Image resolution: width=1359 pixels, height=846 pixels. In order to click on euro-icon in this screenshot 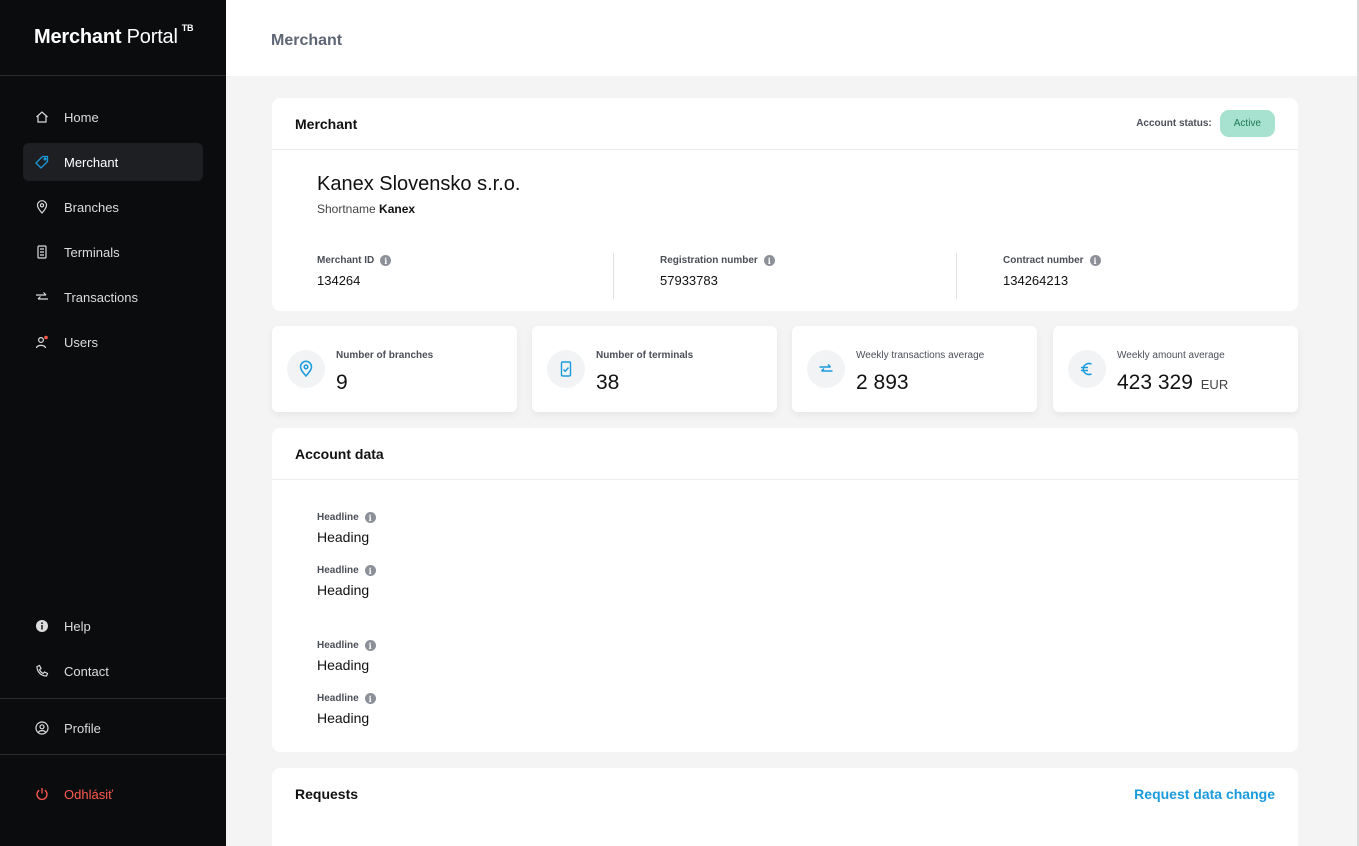, I will do `click(1087, 369)`.